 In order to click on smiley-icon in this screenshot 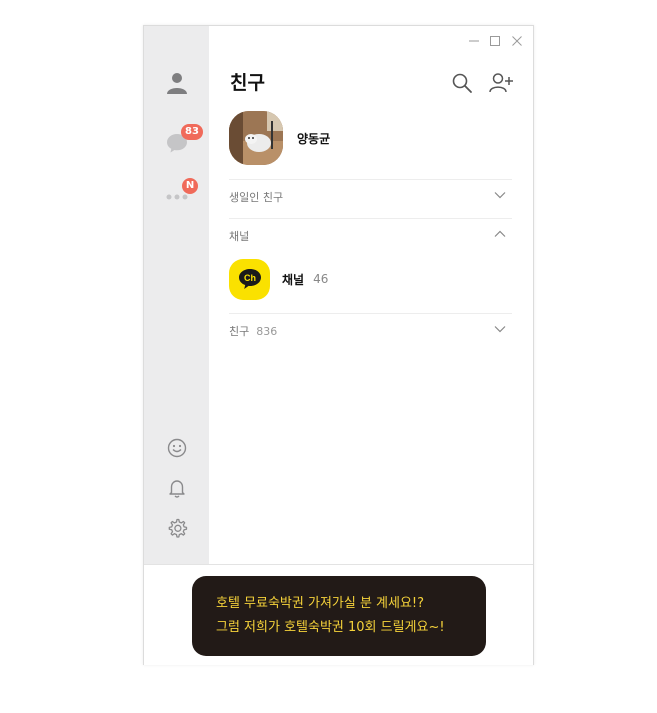, I will do `click(176, 448)`.